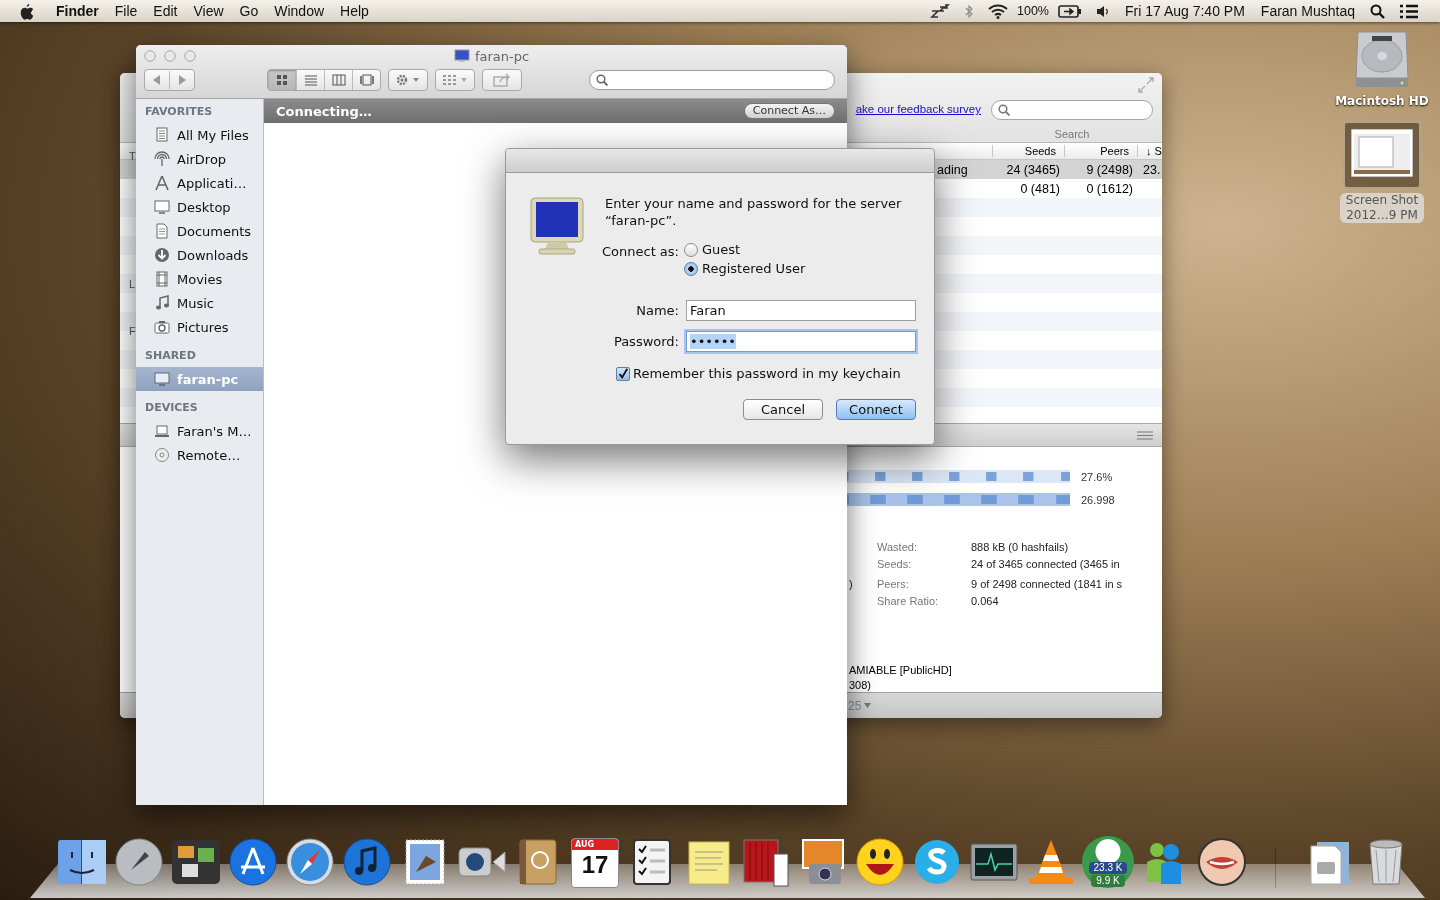 This screenshot has height=900, width=1440. I want to click on sidebar-item: Movies, so click(199, 279).